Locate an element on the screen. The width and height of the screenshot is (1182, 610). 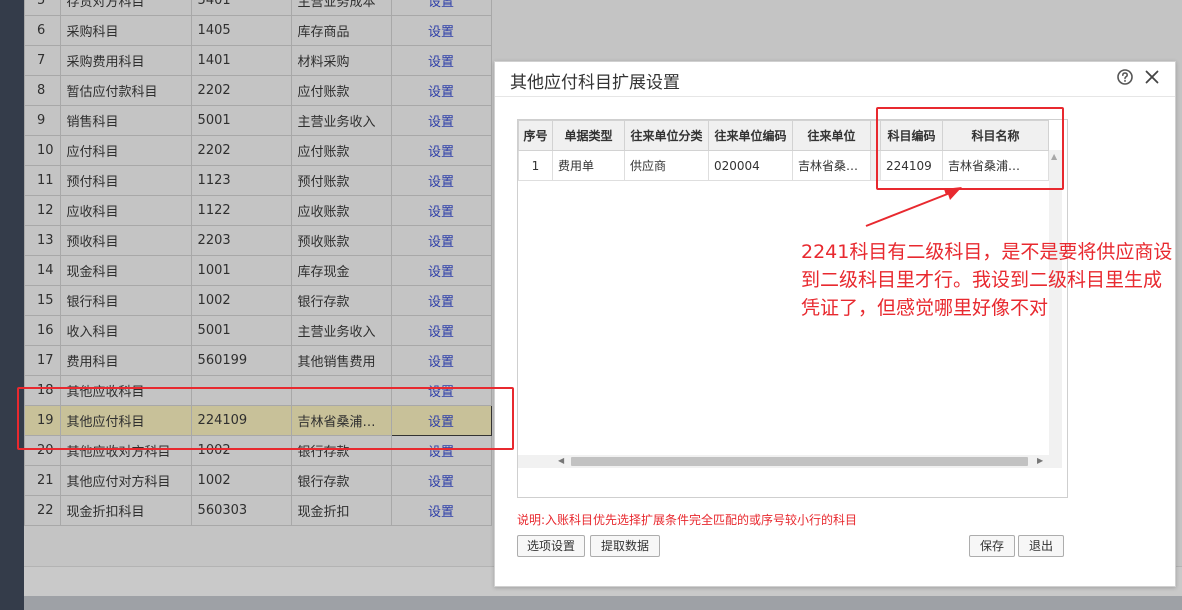
left-sidebar-strip is located at coordinates (12, 305).